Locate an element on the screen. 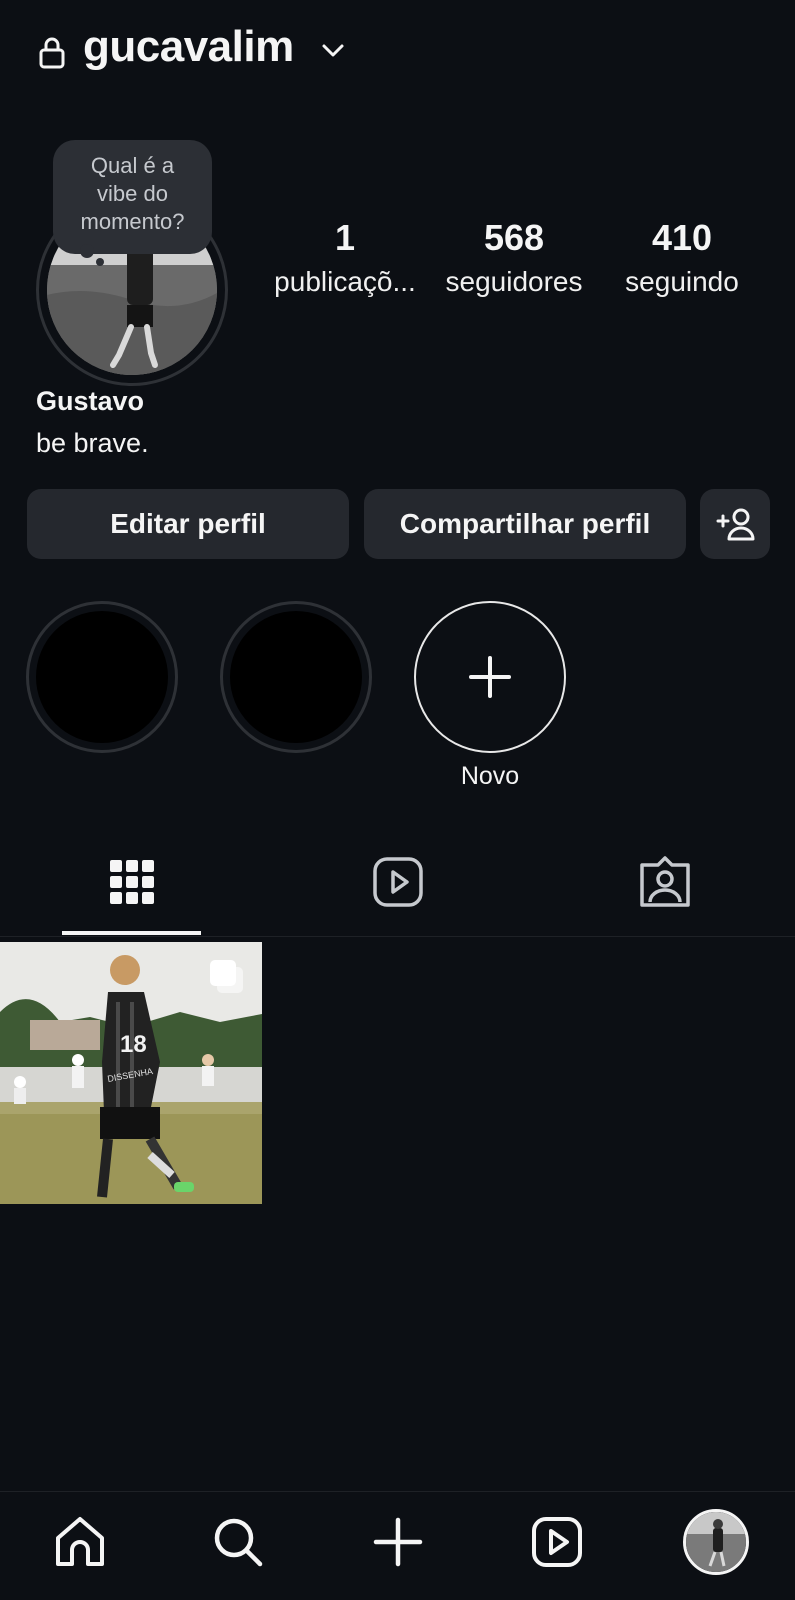 Image resolution: width=795 pixels, height=1600 pixels. stat-following-label: seguindo is located at coordinates (682, 281).